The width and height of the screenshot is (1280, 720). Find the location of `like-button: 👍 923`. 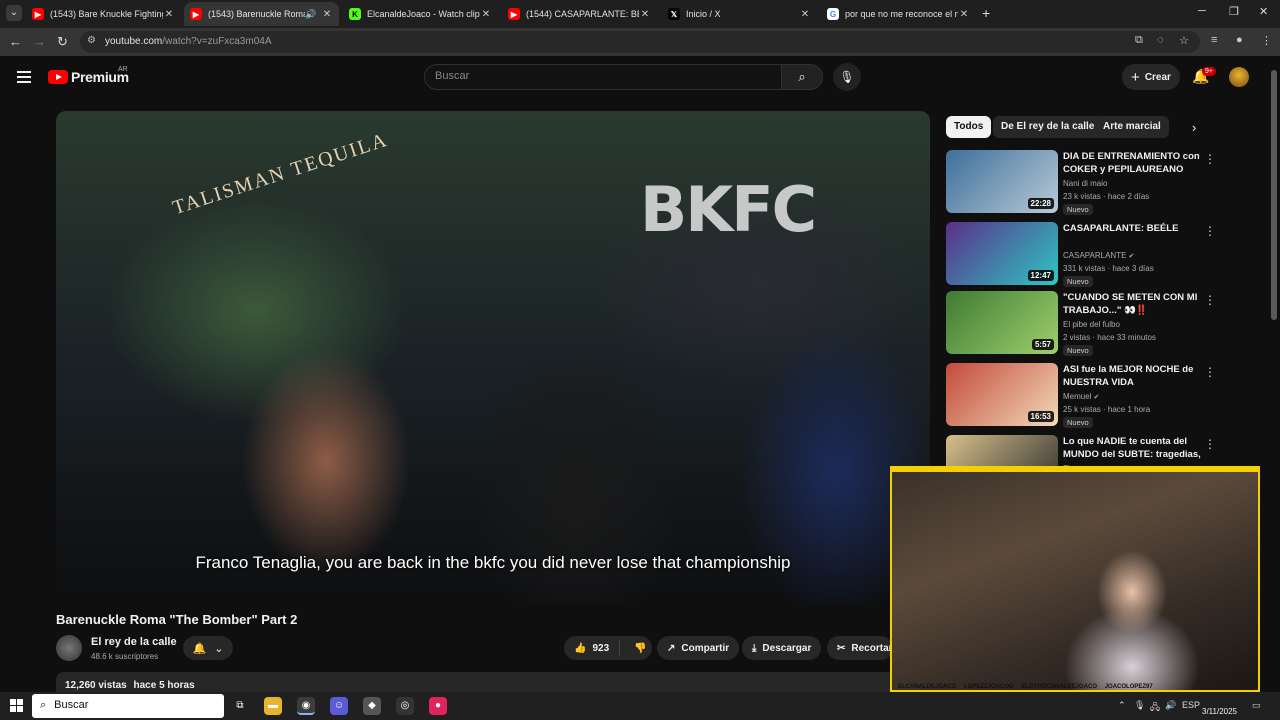

like-button: 👍 923 is located at coordinates (592, 648).